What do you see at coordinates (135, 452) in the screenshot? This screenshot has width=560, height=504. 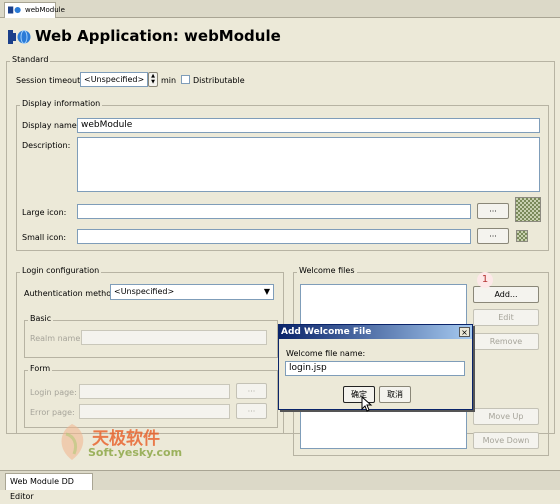 I see `watermark-site: Soft.yesky.com` at bounding box center [135, 452].